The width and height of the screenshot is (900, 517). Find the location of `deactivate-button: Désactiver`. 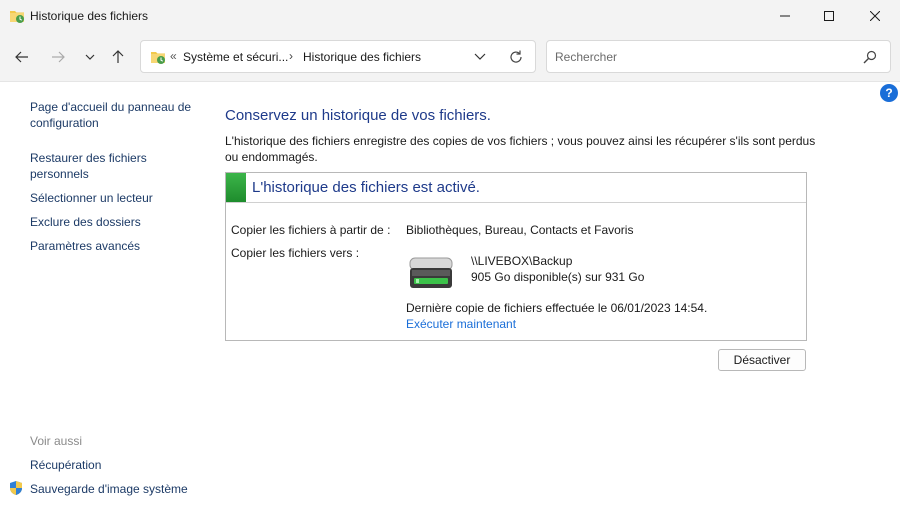

deactivate-button: Désactiver is located at coordinates (762, 360).